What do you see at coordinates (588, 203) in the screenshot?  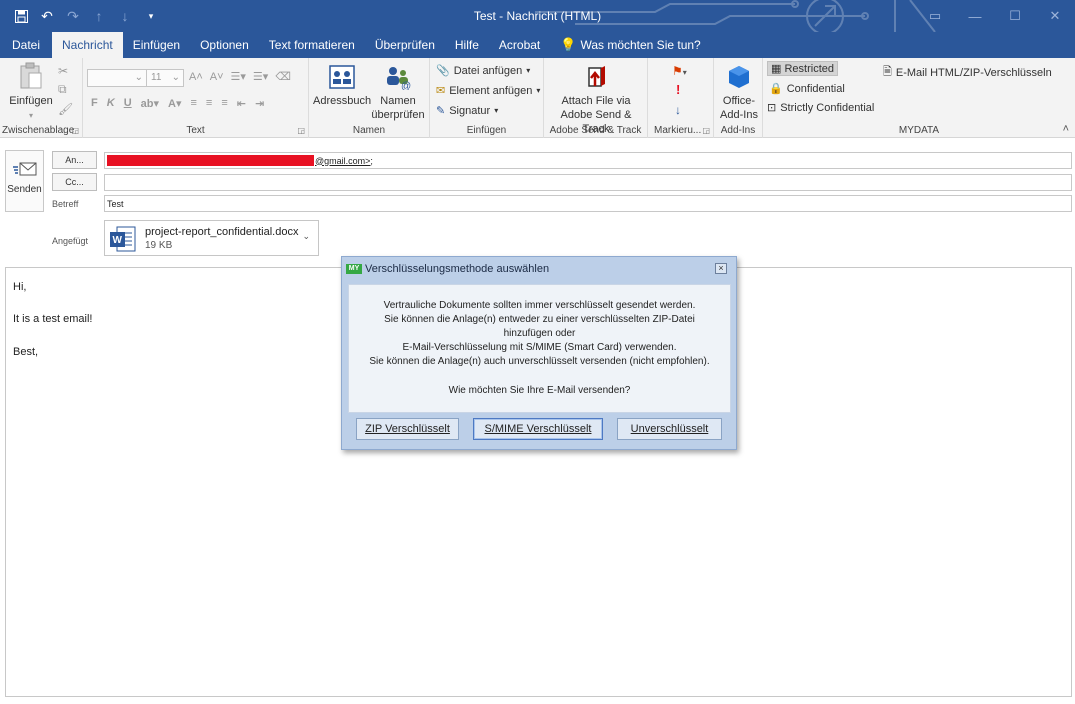 I see `subject-field: Test` at bounding box center [588, 203].